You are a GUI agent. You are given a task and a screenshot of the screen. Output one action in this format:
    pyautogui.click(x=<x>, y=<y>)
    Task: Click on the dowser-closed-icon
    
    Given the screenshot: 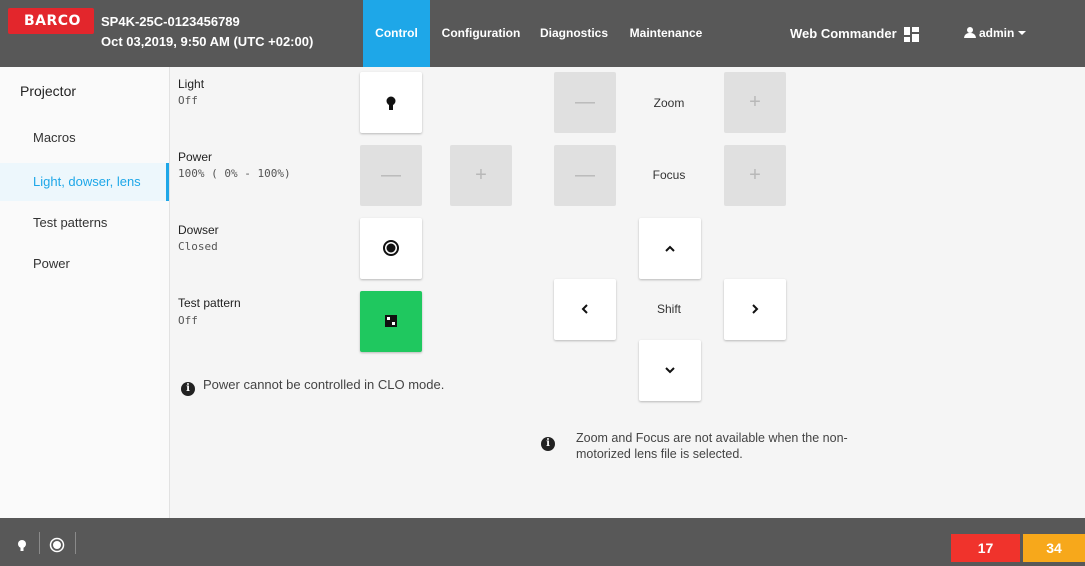 What is the action you would take?
    pyautogui.click(x=391, y=248)
    